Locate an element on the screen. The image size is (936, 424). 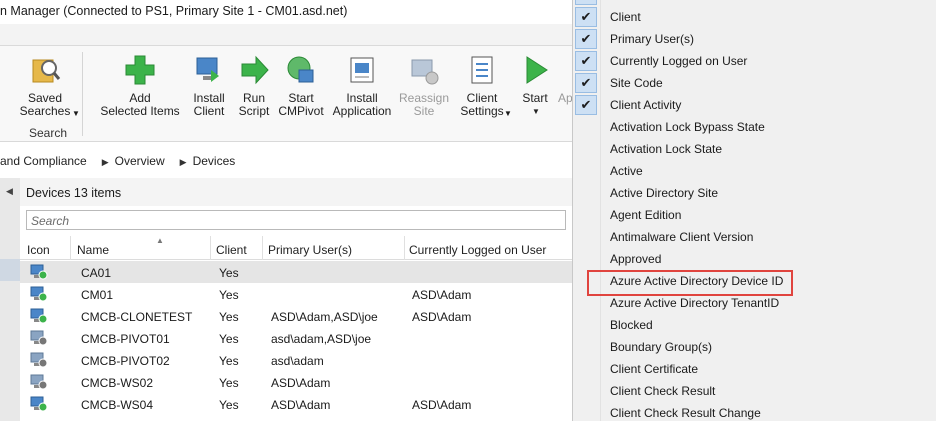
install-client-button: Install Client is located at coordinates (209, 86).